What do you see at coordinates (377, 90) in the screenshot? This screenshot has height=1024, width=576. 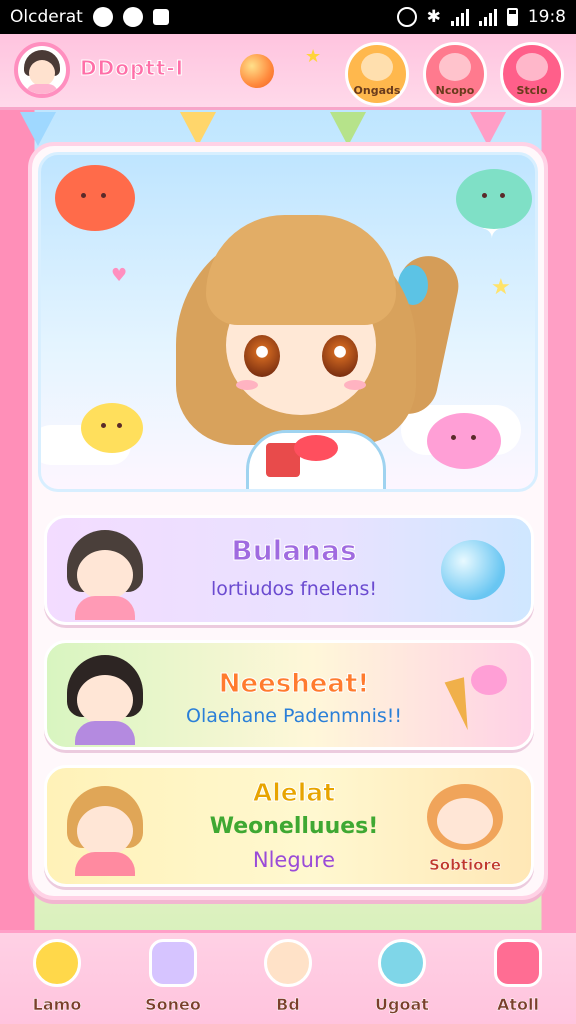 I see `header-button-1-label: Ongads` at bounding box center [377, 90].